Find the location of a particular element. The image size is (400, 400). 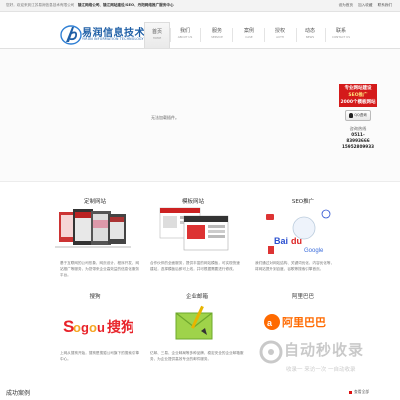

view-all-link: 查看全部 is located at coordinates (359, 392).